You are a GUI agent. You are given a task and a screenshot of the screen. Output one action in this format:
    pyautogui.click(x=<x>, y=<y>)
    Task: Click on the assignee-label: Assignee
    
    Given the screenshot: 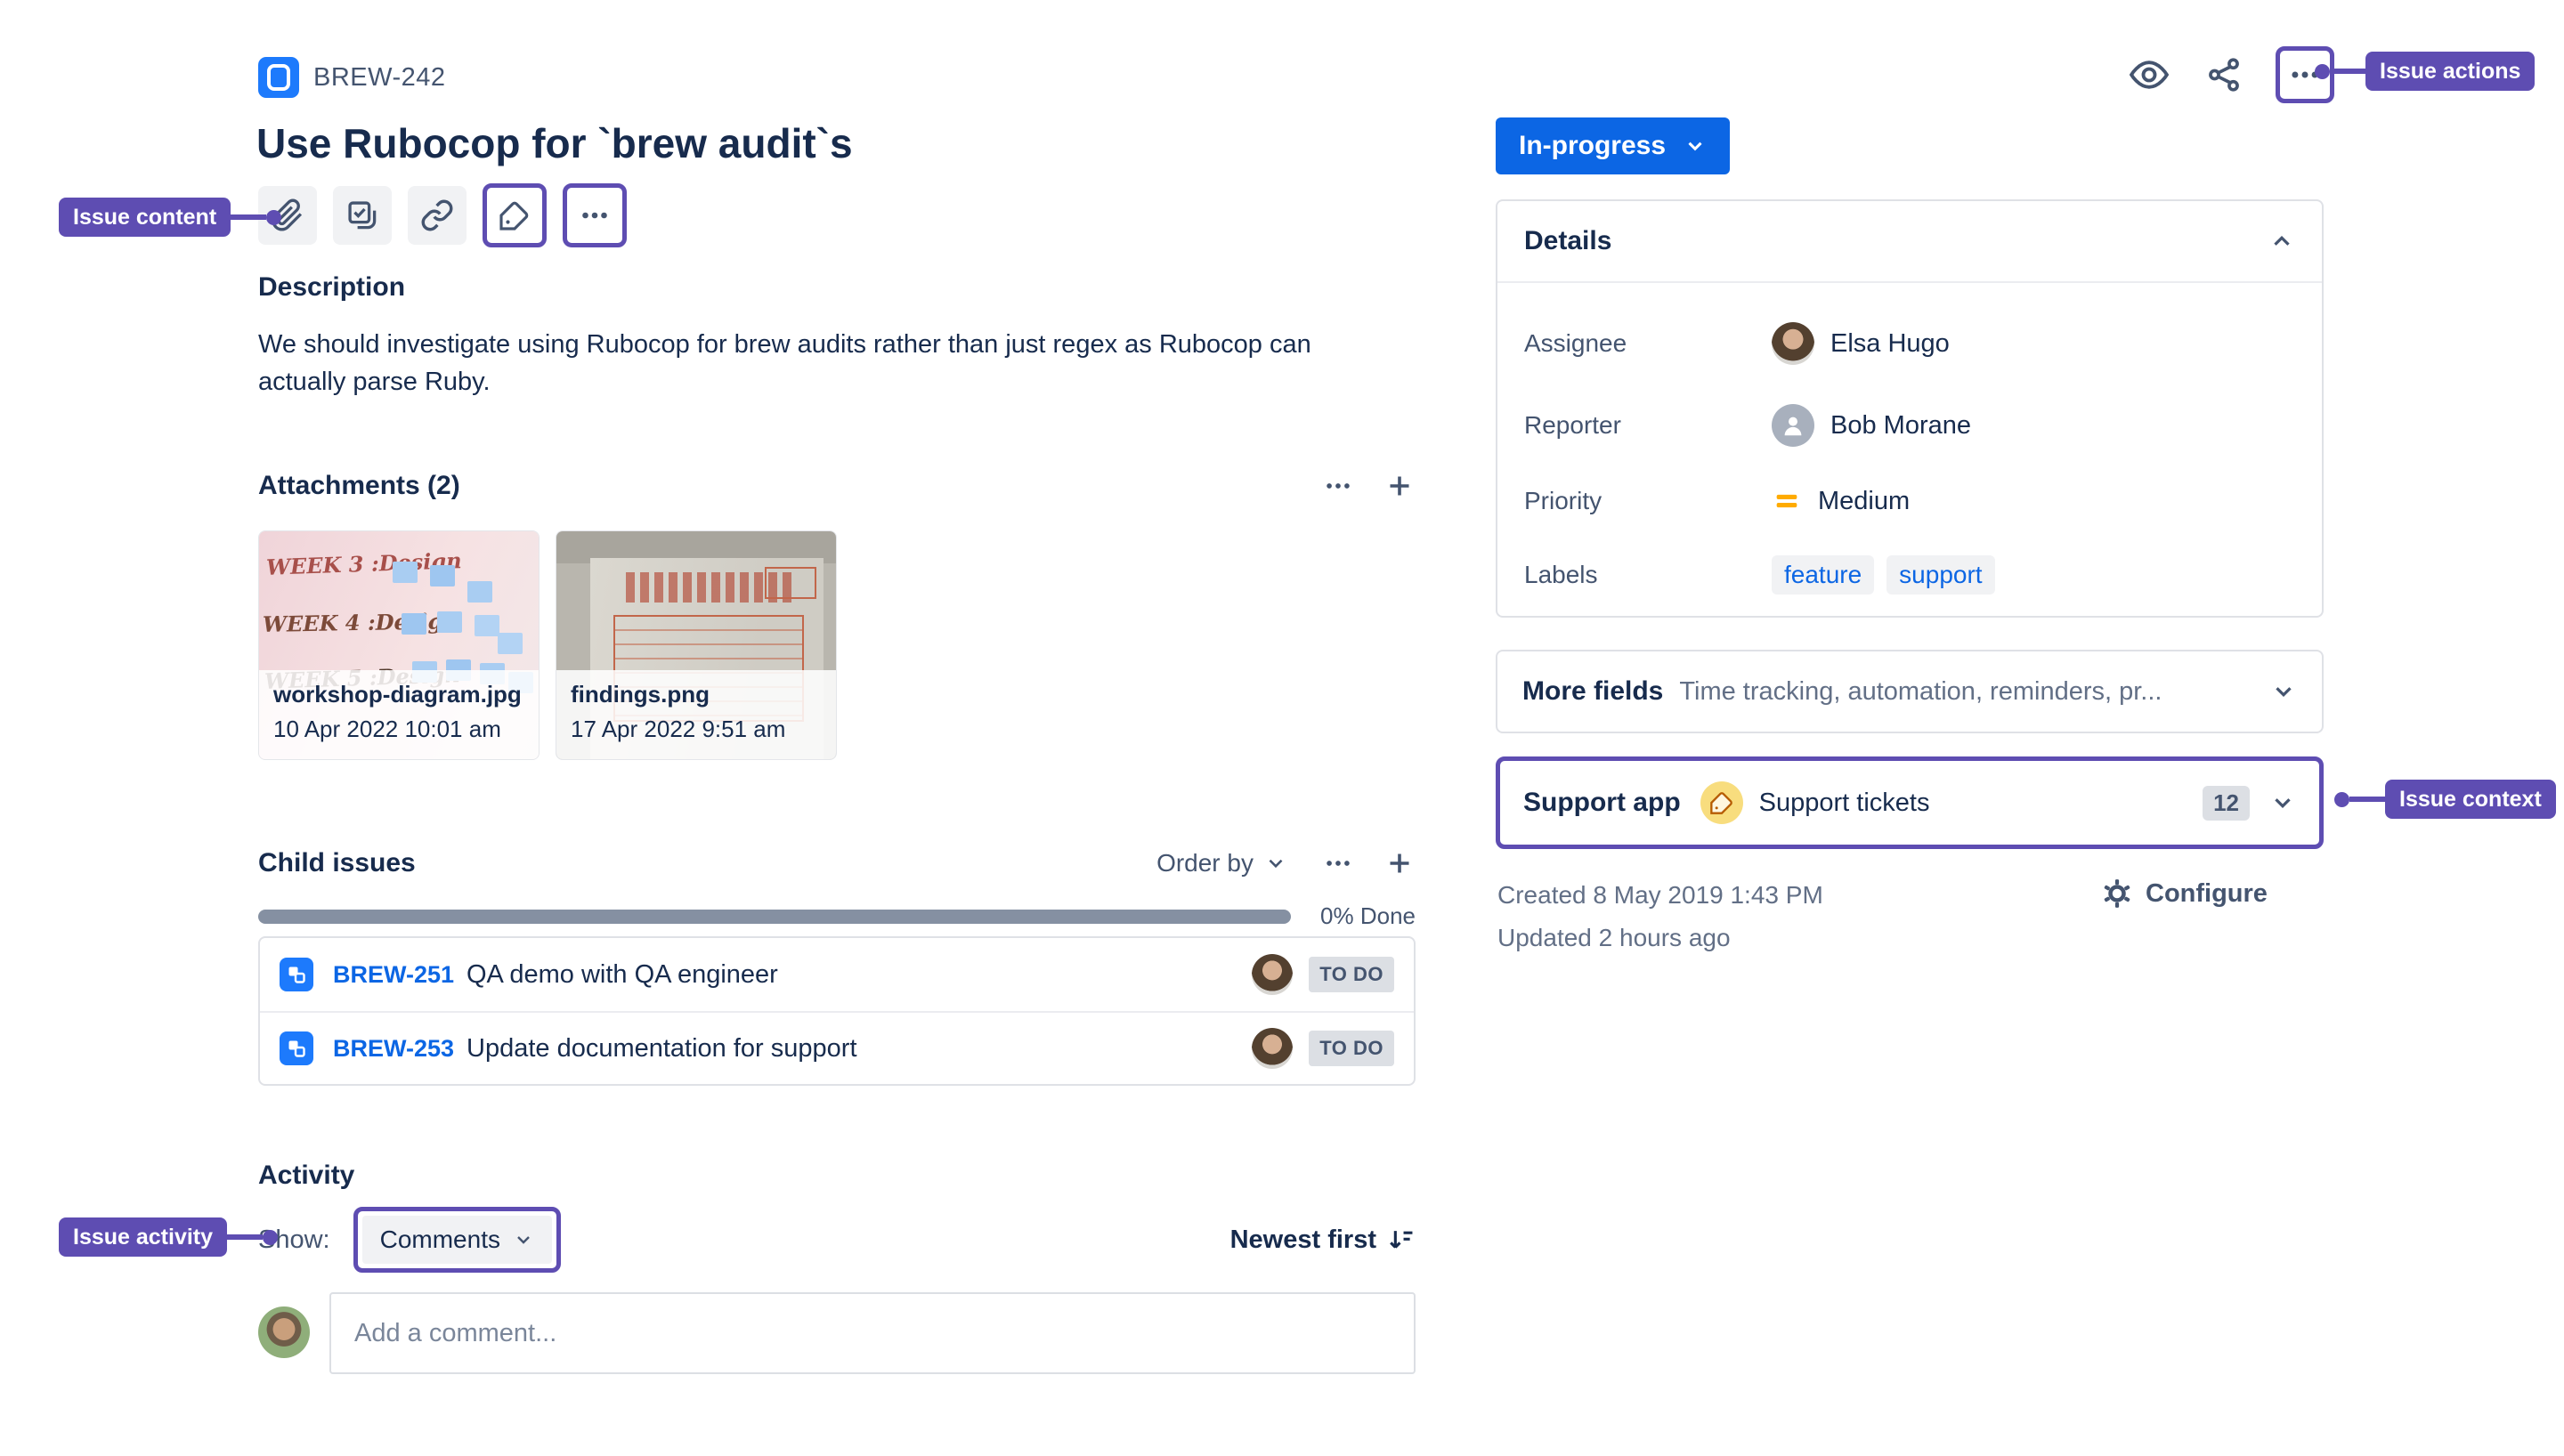 What is the action you would take?
    pyautogui.click(x=1575, y=343)
    